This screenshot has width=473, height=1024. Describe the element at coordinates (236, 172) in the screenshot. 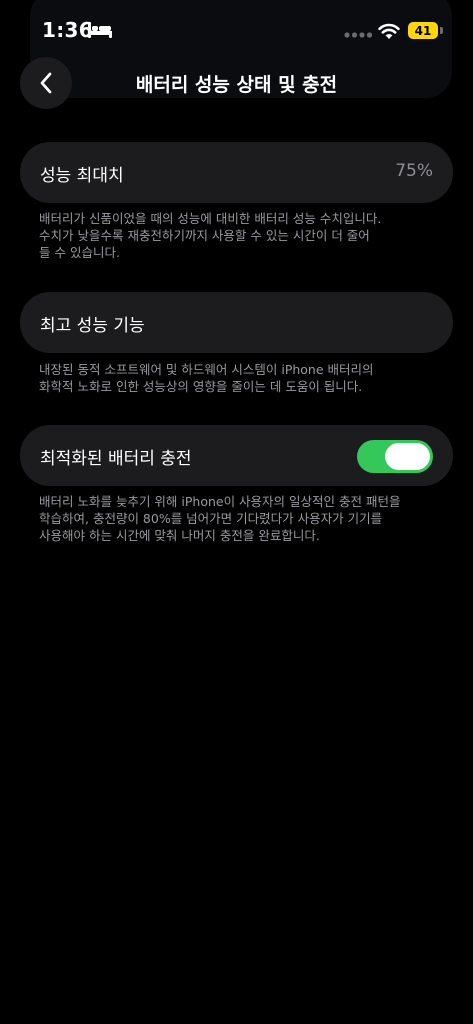

I see `max-capacity-row: 성능 최대치 75%` at that location.